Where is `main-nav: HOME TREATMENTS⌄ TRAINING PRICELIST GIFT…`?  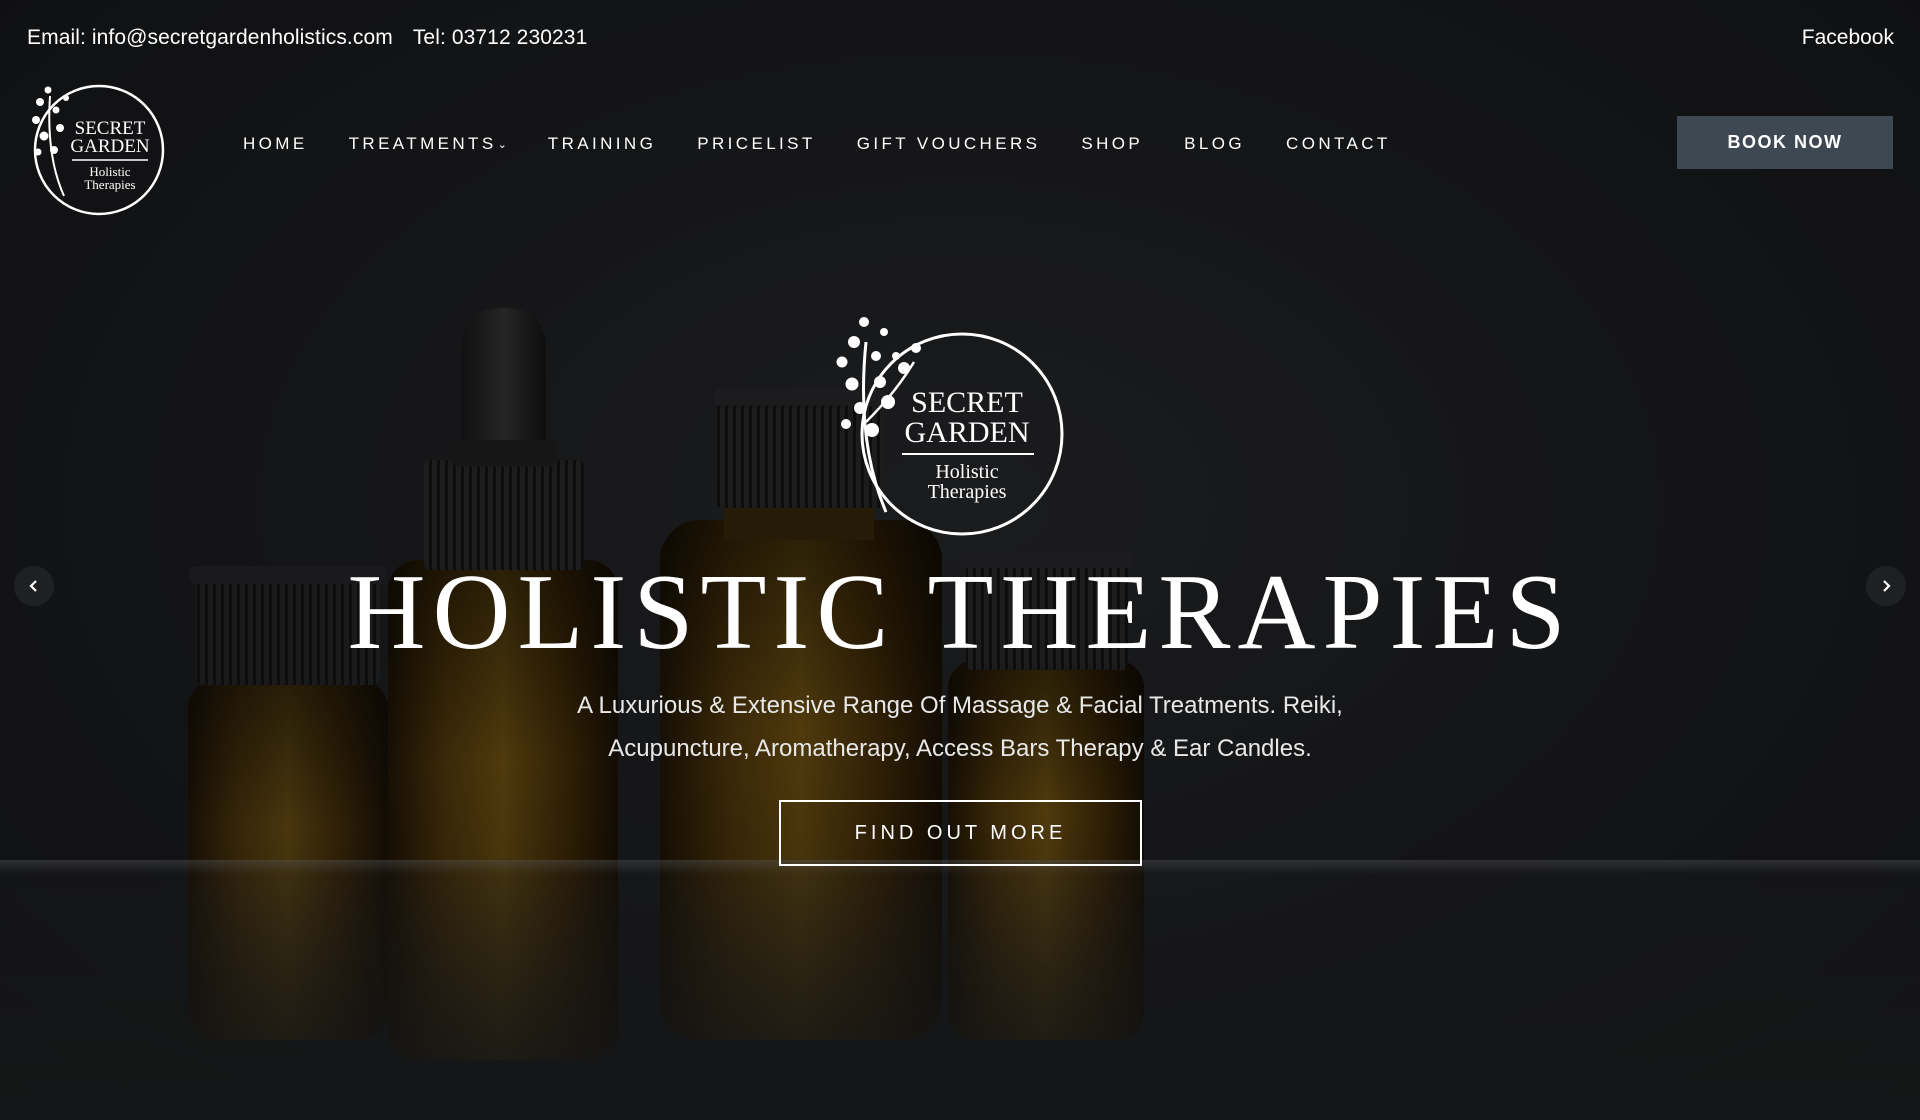
main-nav: HOME TREATMENTS⌄ TRAINING PRICELIST GIFT… is located at coordinates (837, 144).